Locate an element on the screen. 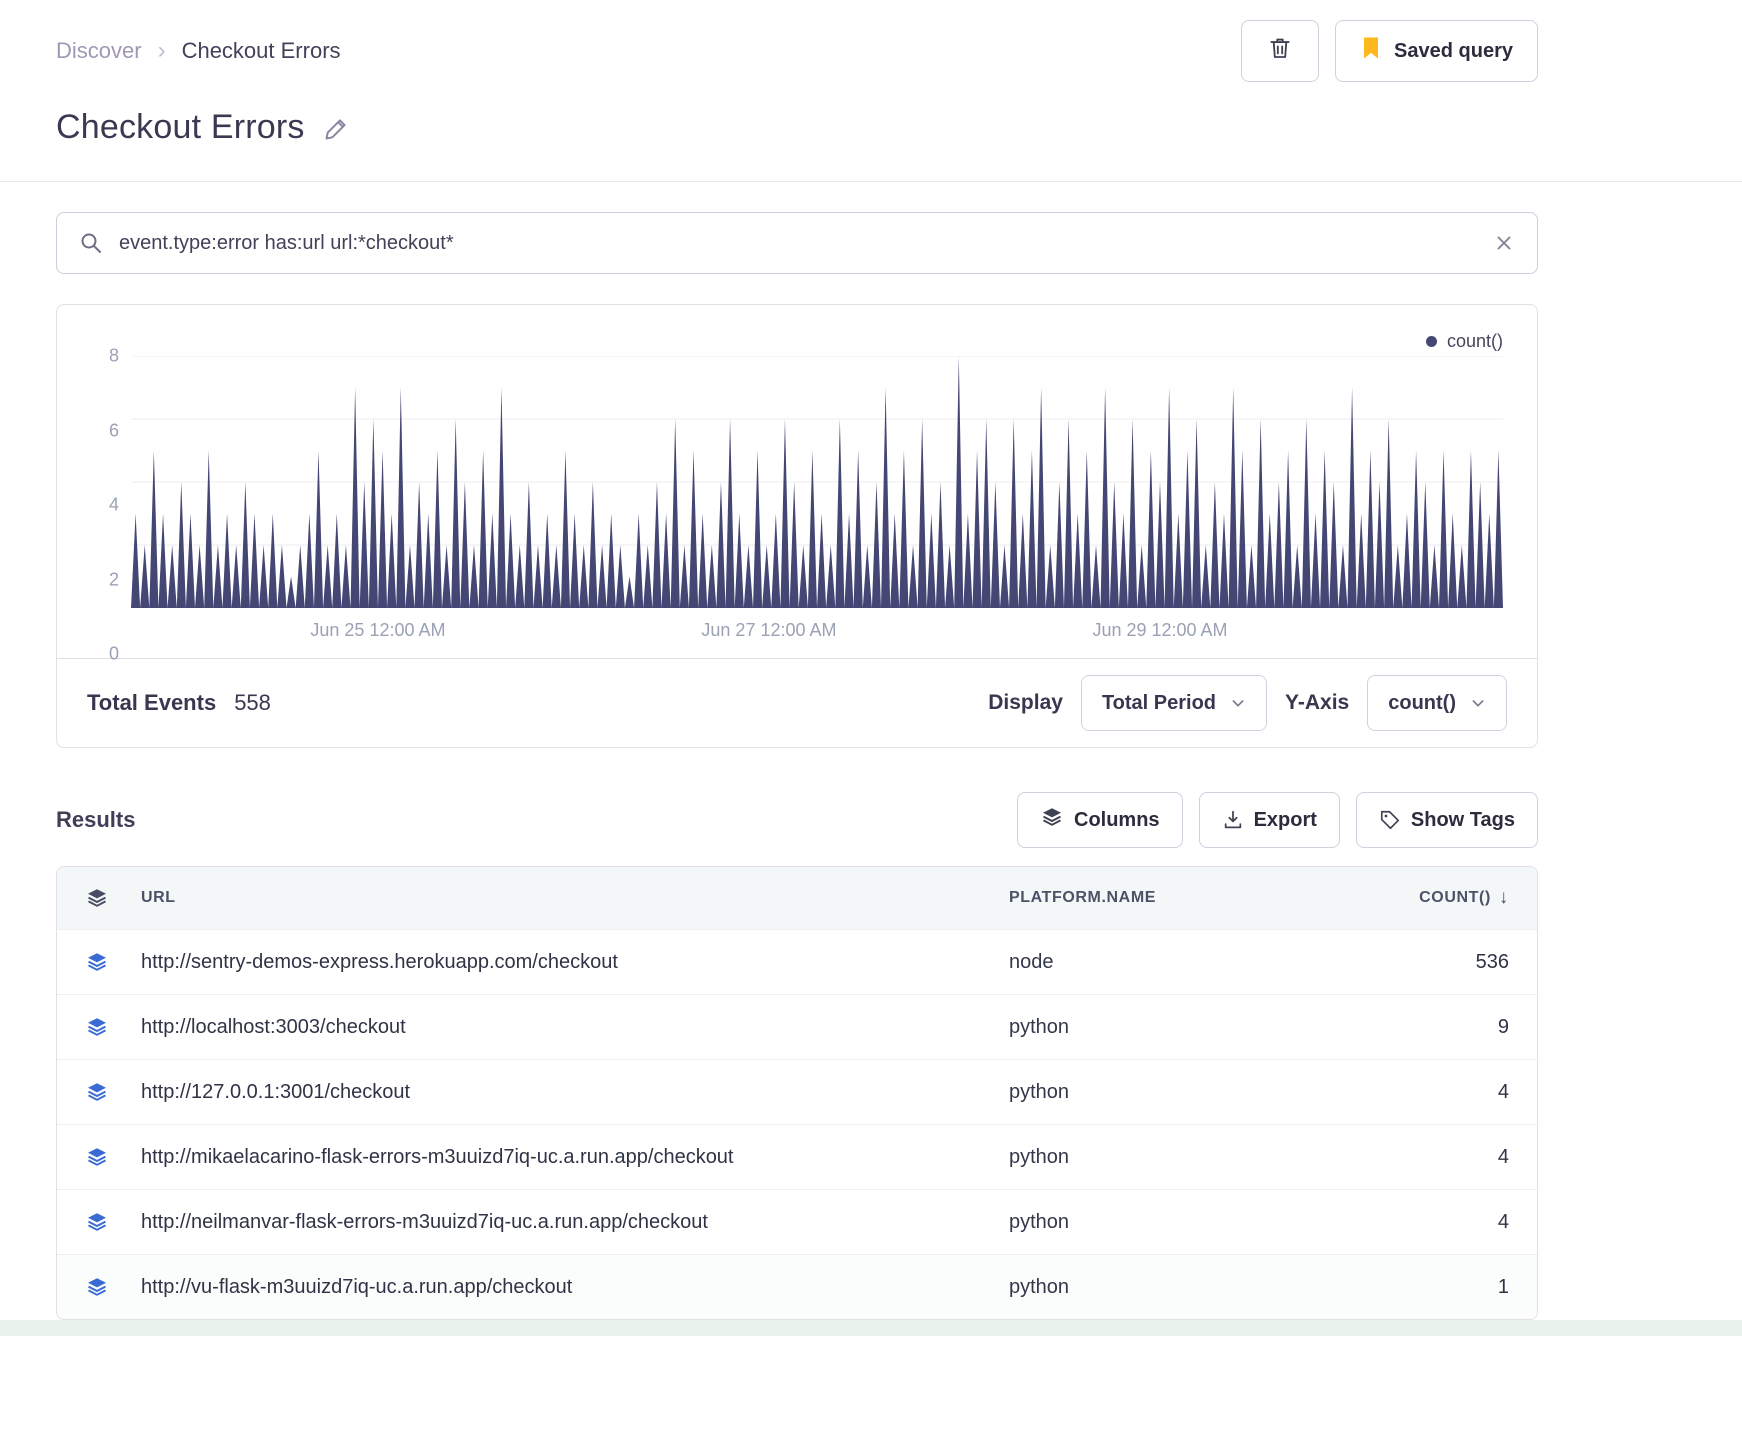  export-button: Export is located at coordinates (1269, 820).